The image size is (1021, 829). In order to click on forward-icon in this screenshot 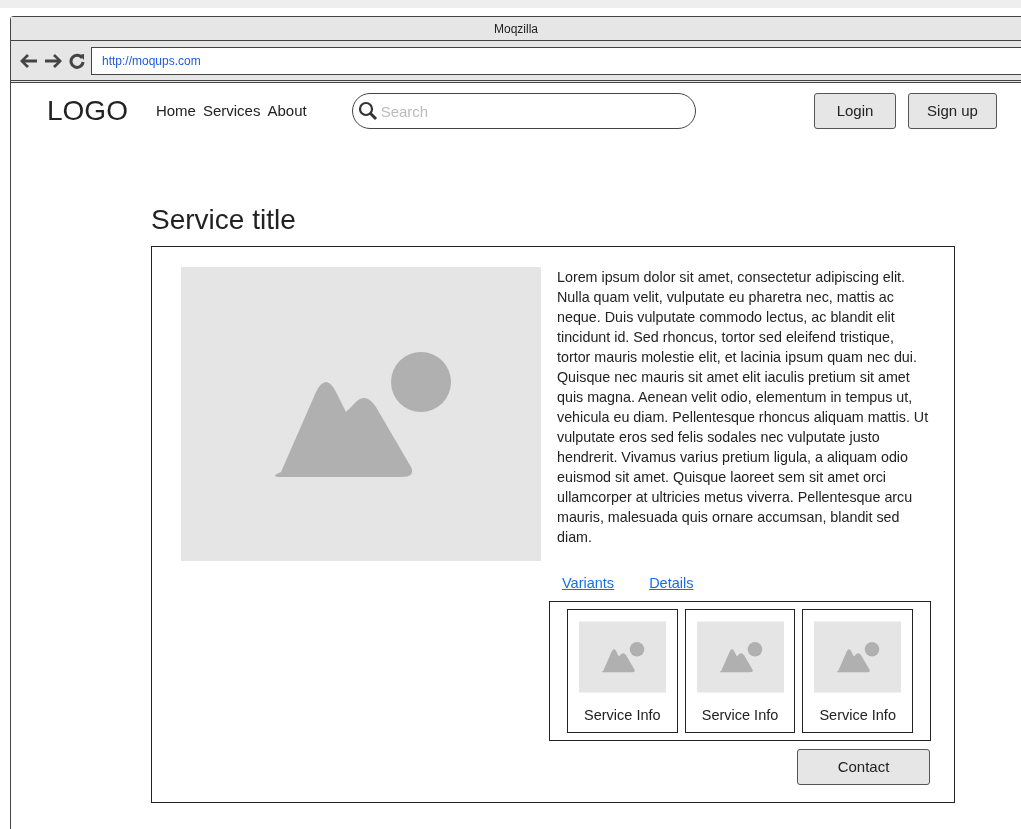, I will do `click(53, 60)`.